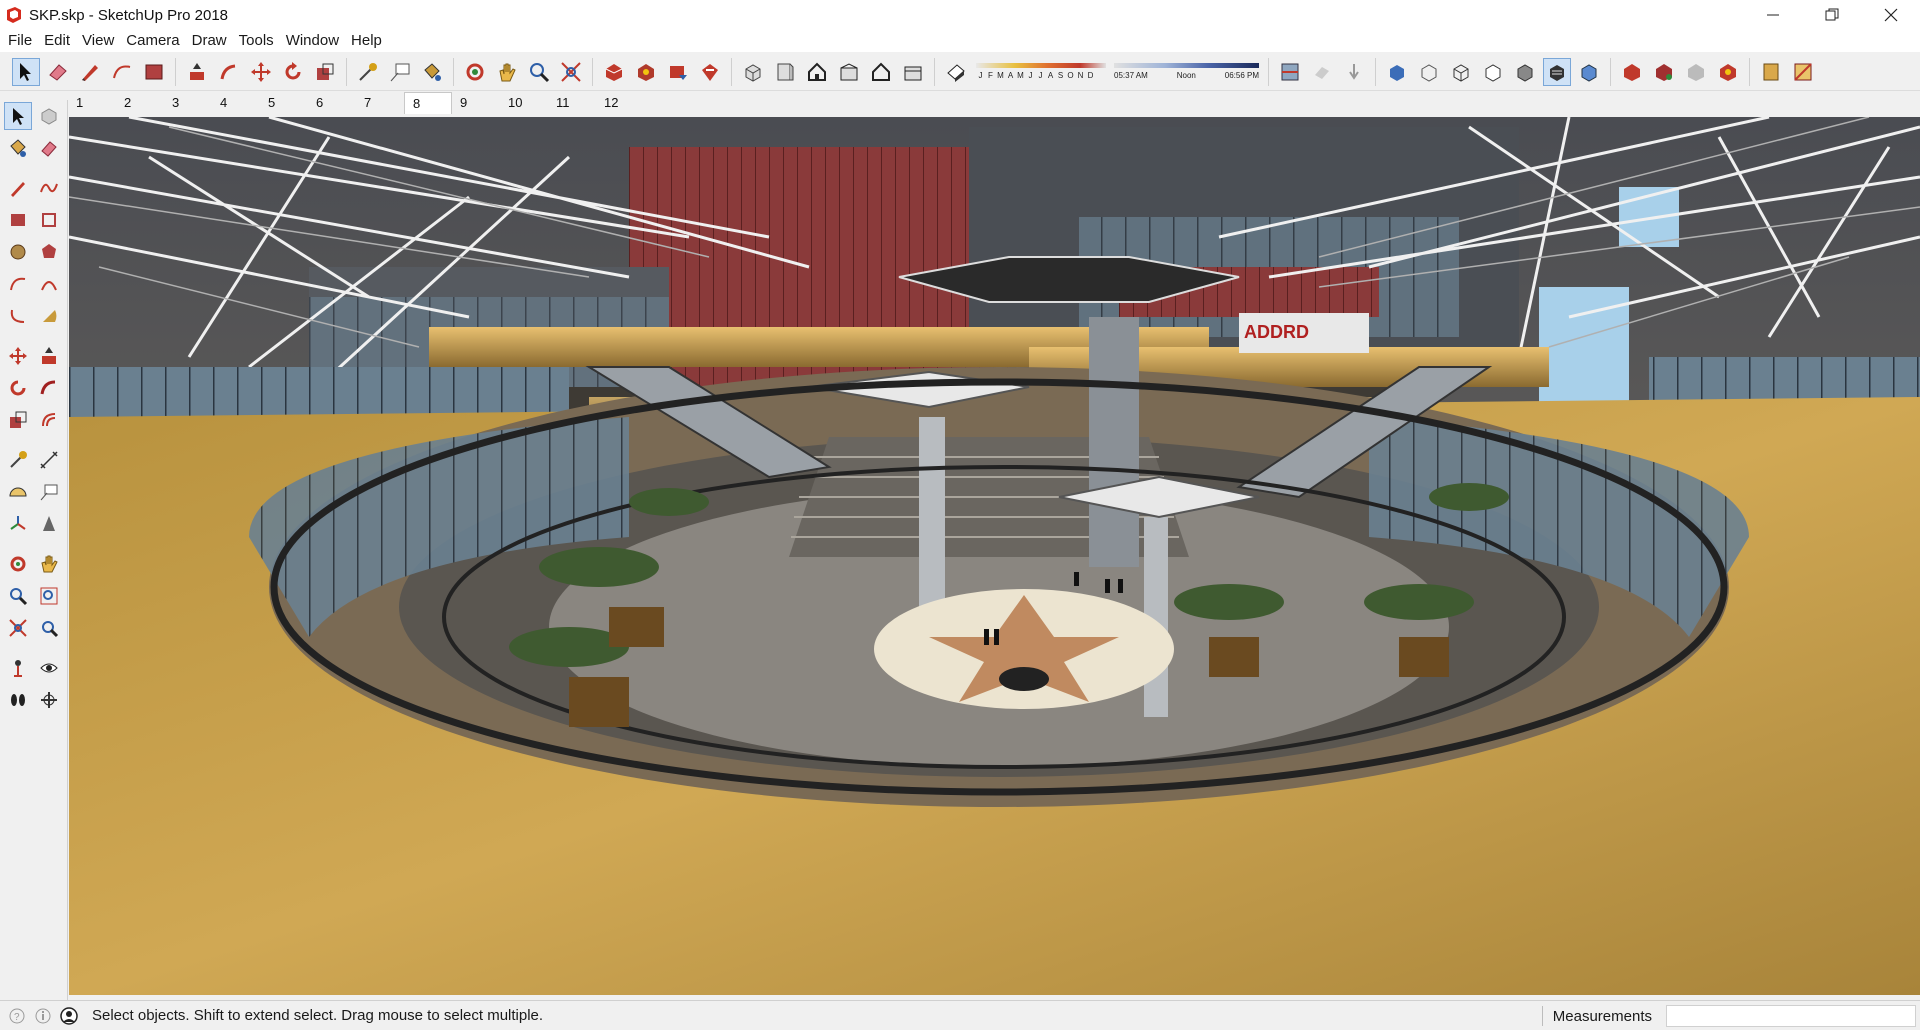 This screenshot has height=1030, width=1920. Describe the element at coordinates (1397, 72) in the screenshot. I see `xray-style-button` at that location.